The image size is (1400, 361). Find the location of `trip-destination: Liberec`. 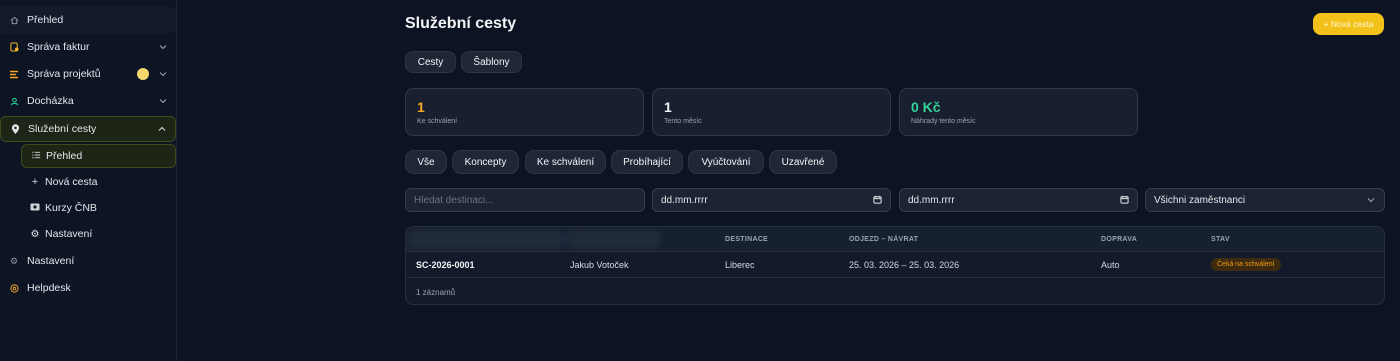

trip-destination: Liberec is located at coordinates (740, 265).